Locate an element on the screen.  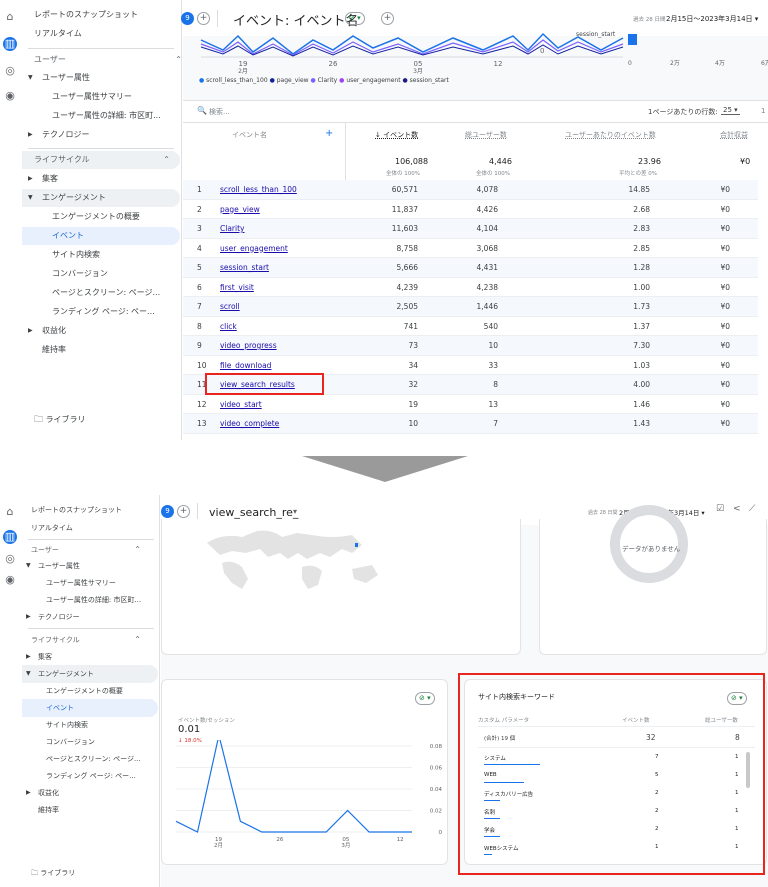
chevron-up-icon: ⌃ is located at coordinates (166, 159).